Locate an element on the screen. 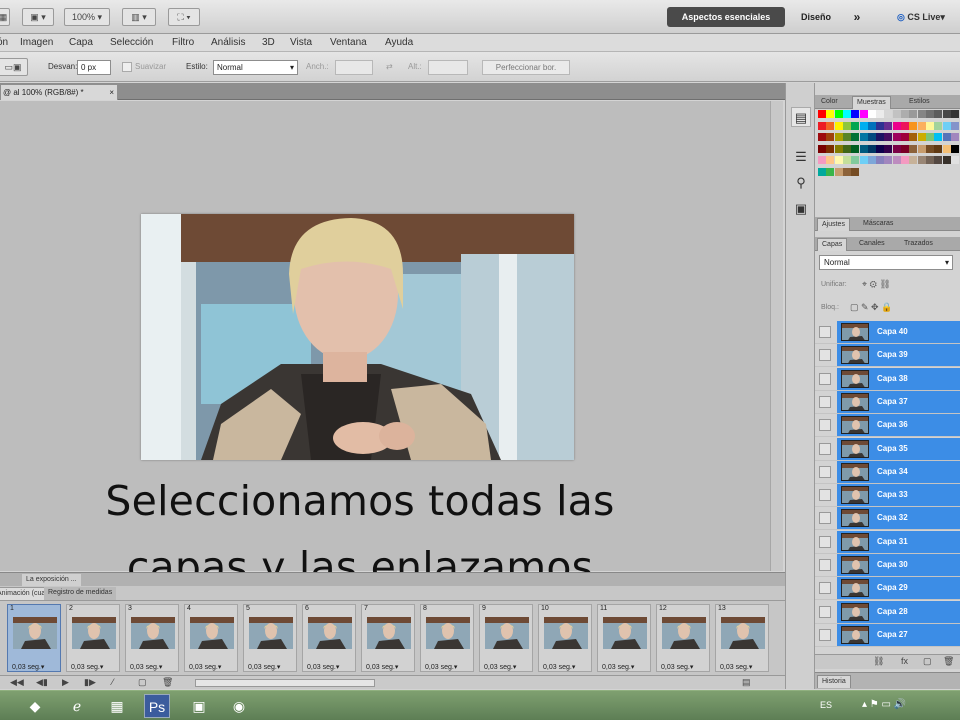 The height and width of the screenshot is (720, 960). layer-row: Capa 35 is located at coordinates (887, 449).